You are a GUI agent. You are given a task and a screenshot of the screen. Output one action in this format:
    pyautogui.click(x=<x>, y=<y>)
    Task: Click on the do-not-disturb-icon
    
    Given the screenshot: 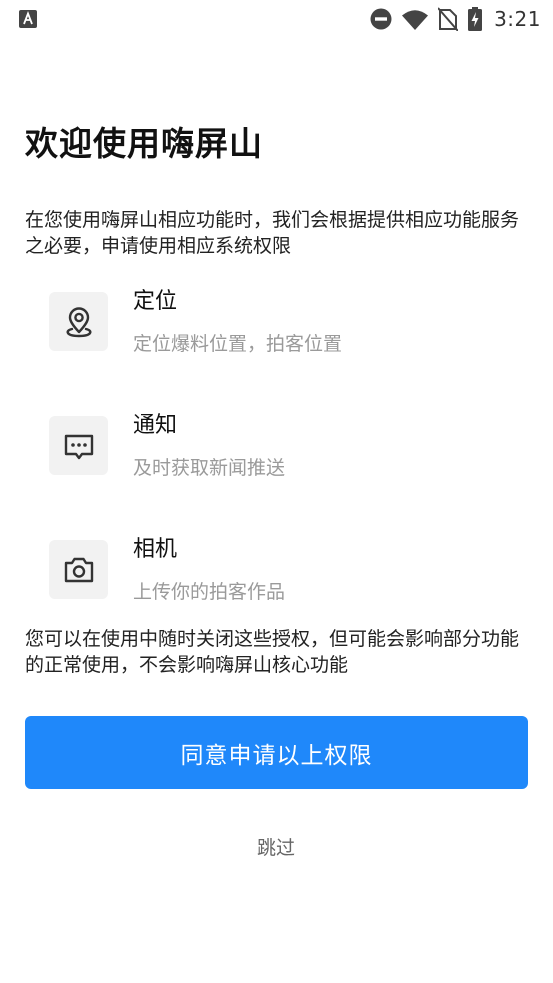 What is the action you would take?
    pyautogui.click(x=381, y=19)
    